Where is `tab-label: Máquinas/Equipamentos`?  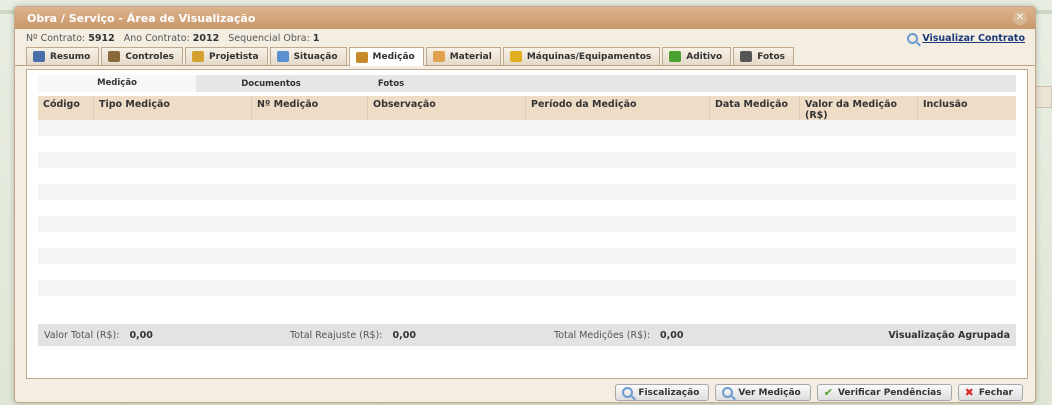
tab-label: Máquinas/Equipamentos is located at coordinates (589, 56).